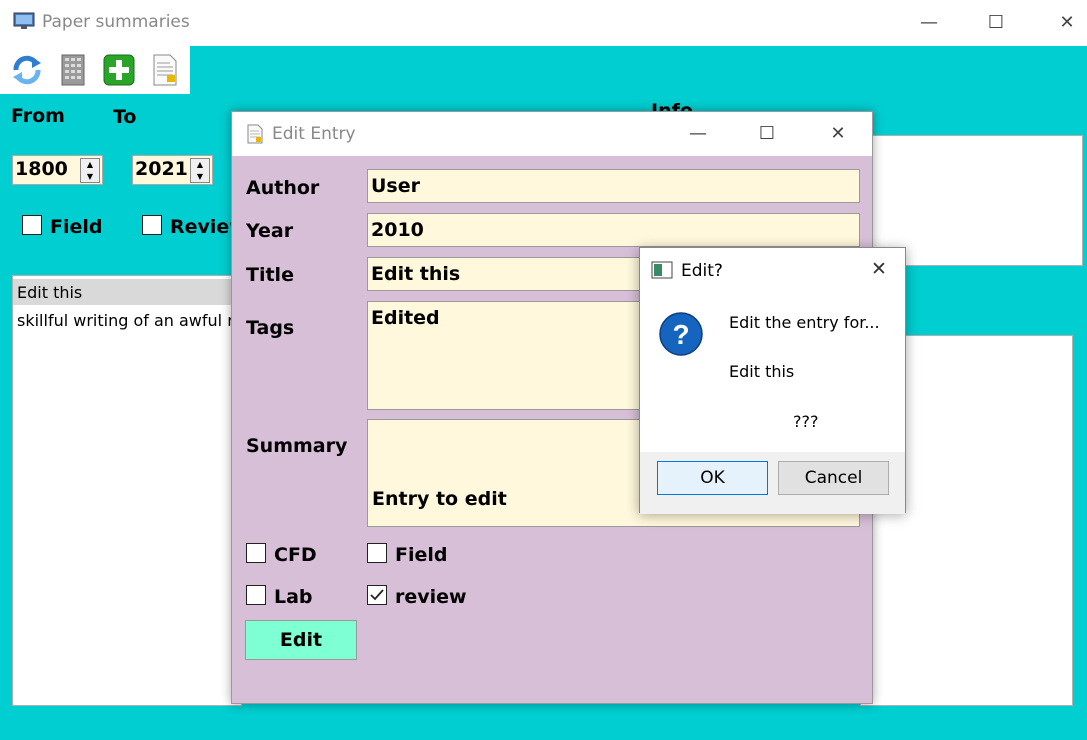 This screenshot has height=740, width=1087. Describe the element at coordinates (283, 188) in the screenshot. I see `author-label: Author` at that location.